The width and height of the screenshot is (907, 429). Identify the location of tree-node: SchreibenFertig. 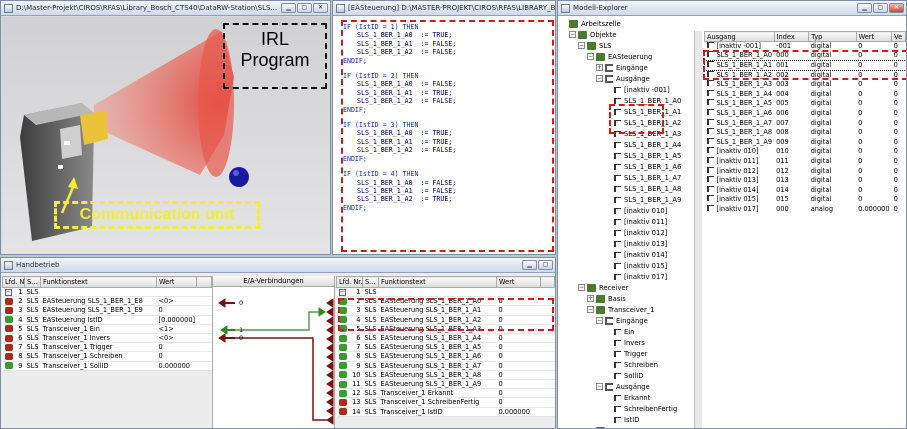
(641, 408).